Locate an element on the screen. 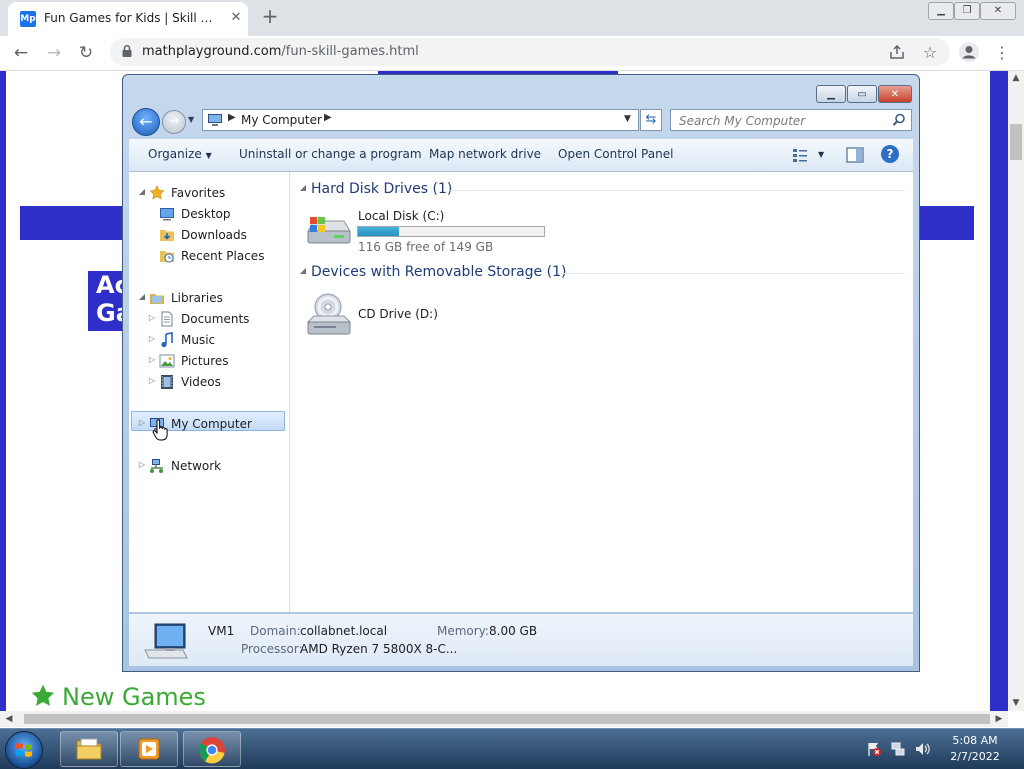  chrome-icon is located at coordinates (212, 750).